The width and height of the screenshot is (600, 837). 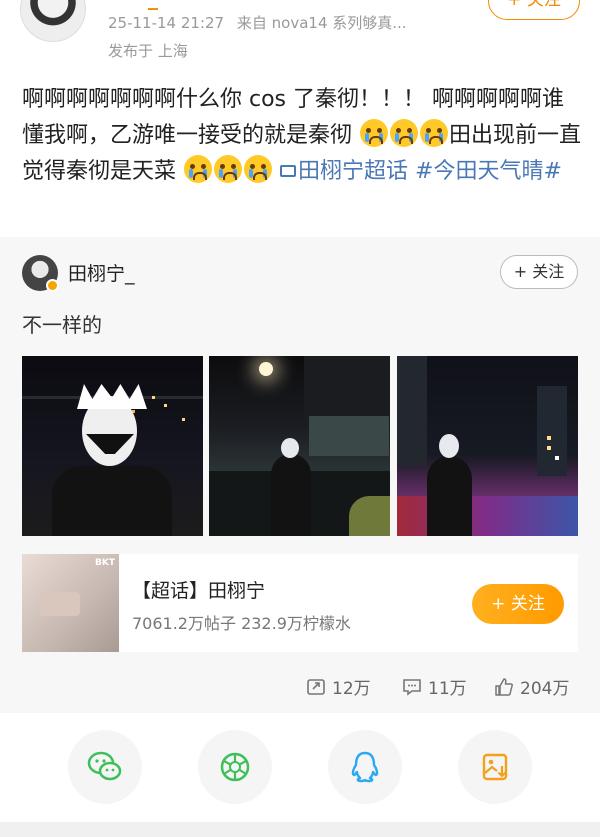 I want to click on follow-button: + 关注, so click(x=534, y=10).